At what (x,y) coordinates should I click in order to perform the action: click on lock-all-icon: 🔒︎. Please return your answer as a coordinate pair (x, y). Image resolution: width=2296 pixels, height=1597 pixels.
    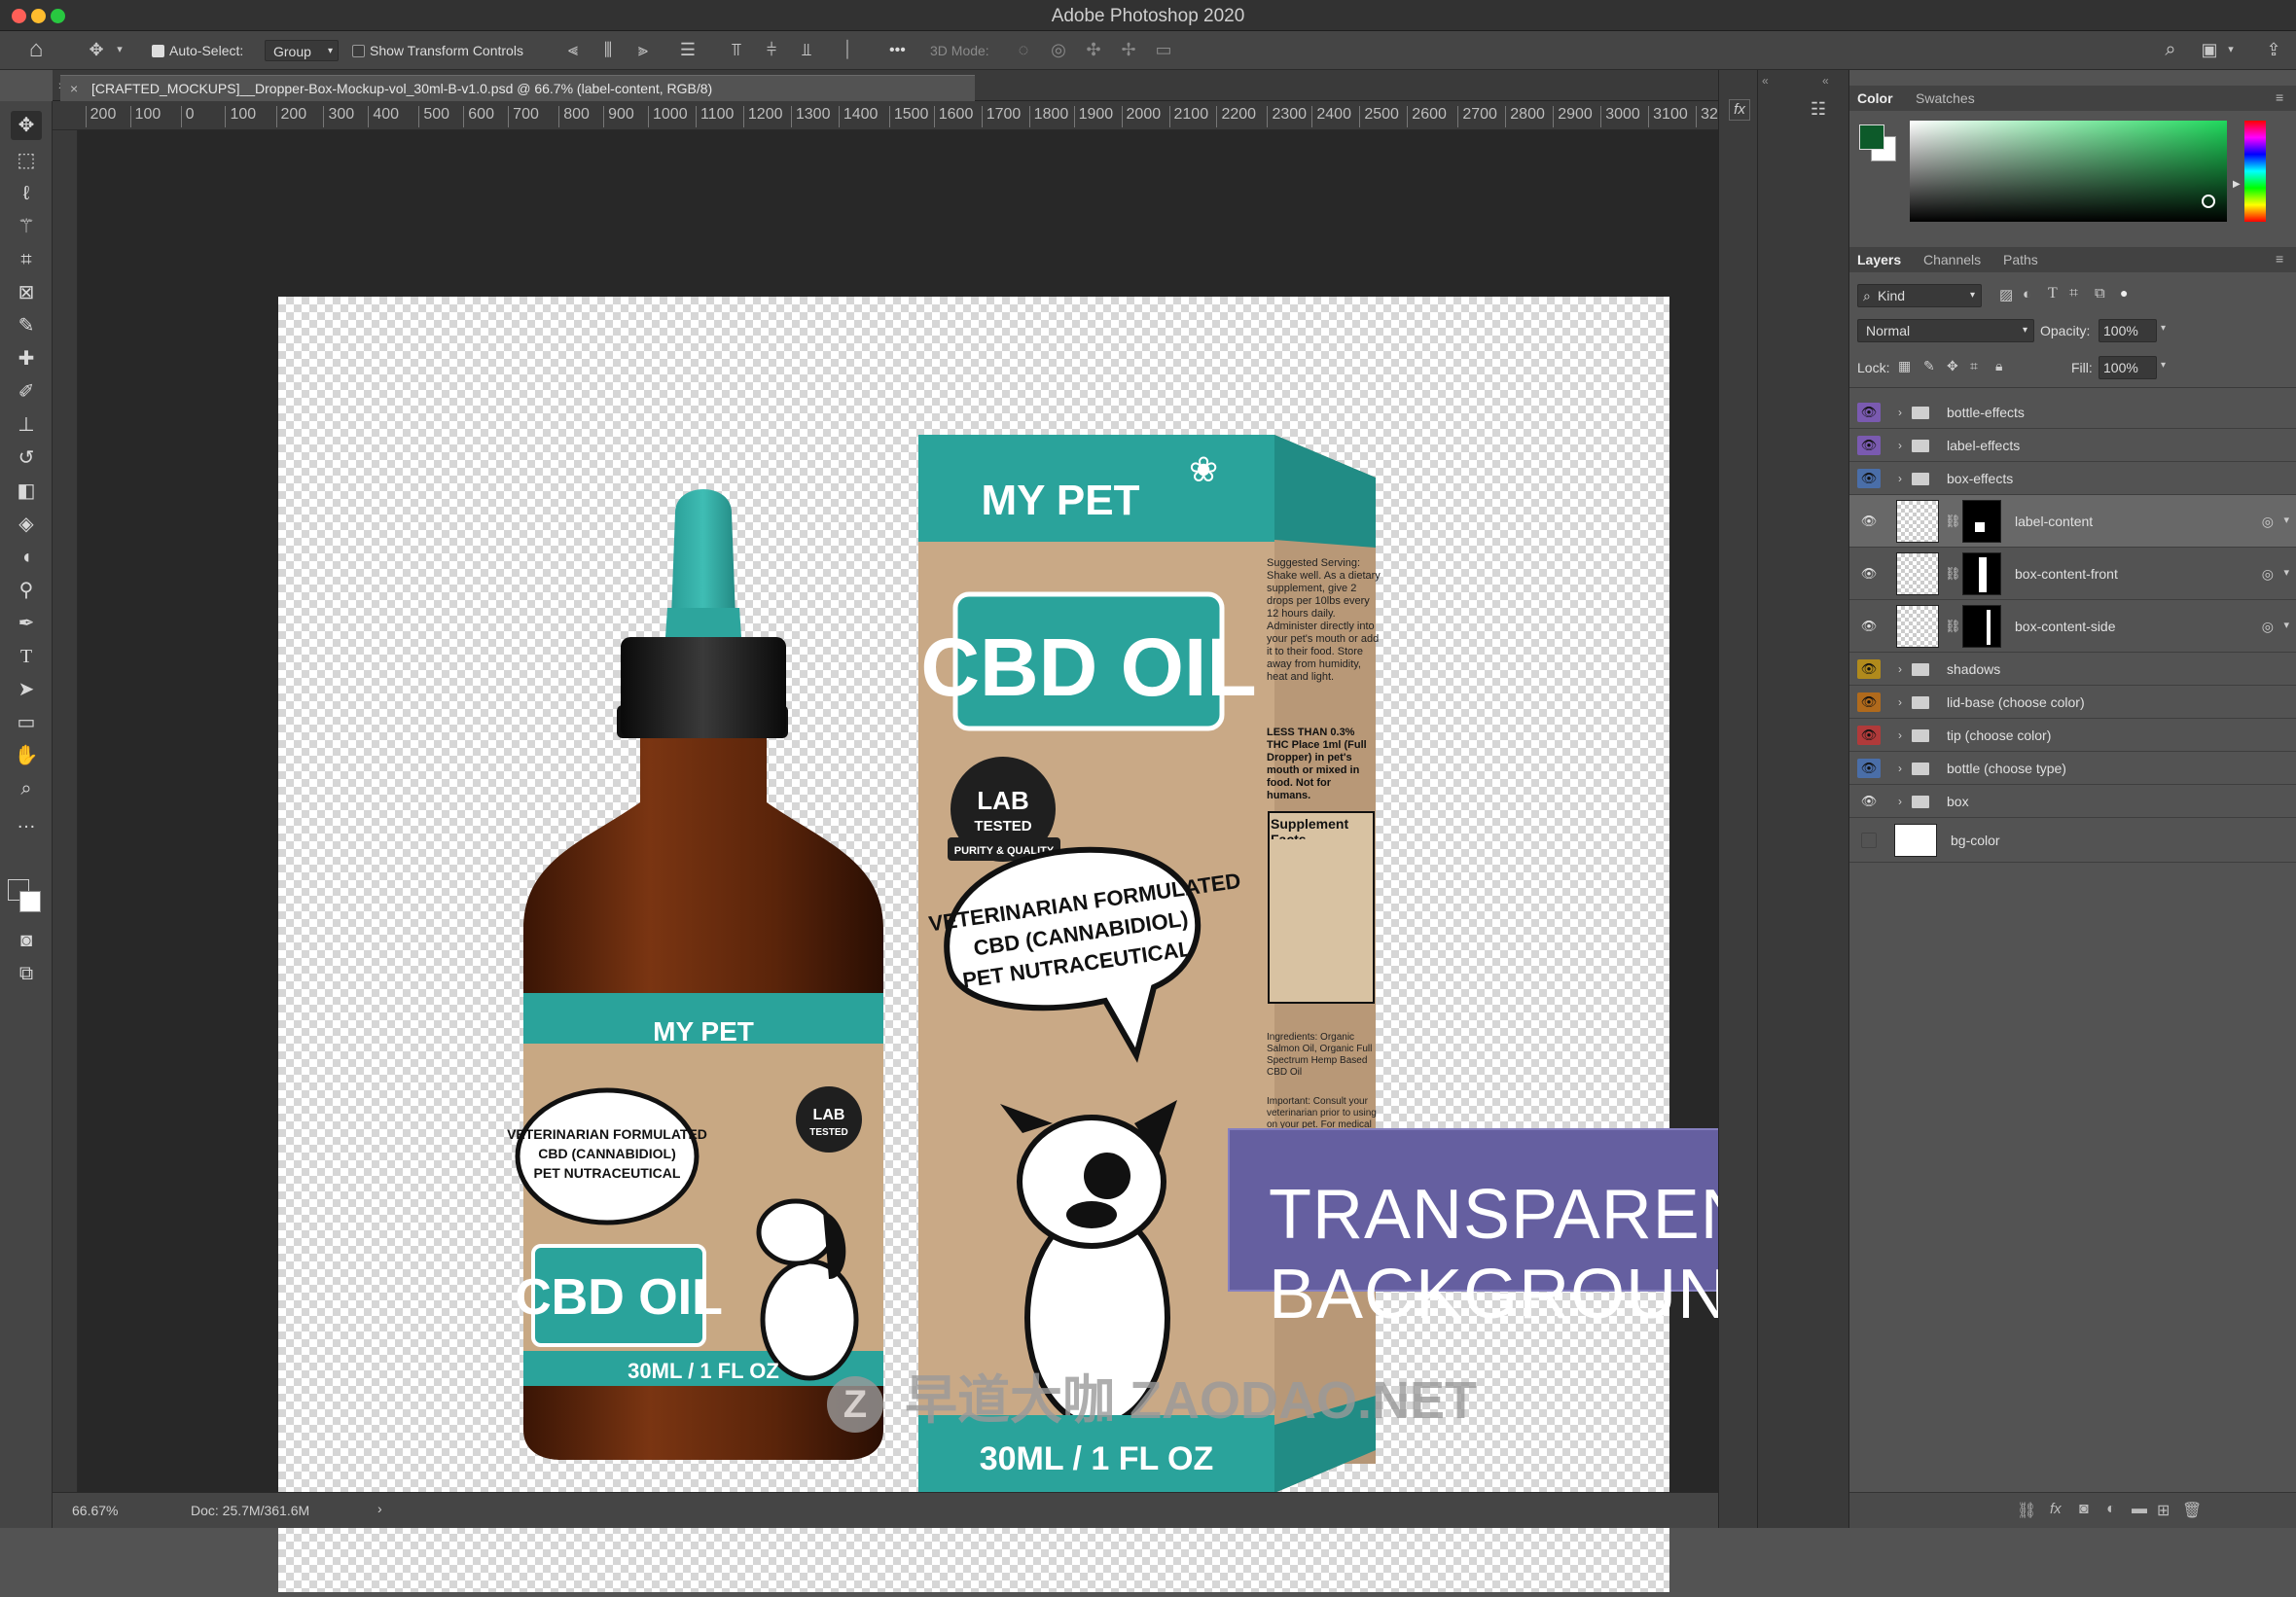
    Looking at the image, I should click on (1998, 366).